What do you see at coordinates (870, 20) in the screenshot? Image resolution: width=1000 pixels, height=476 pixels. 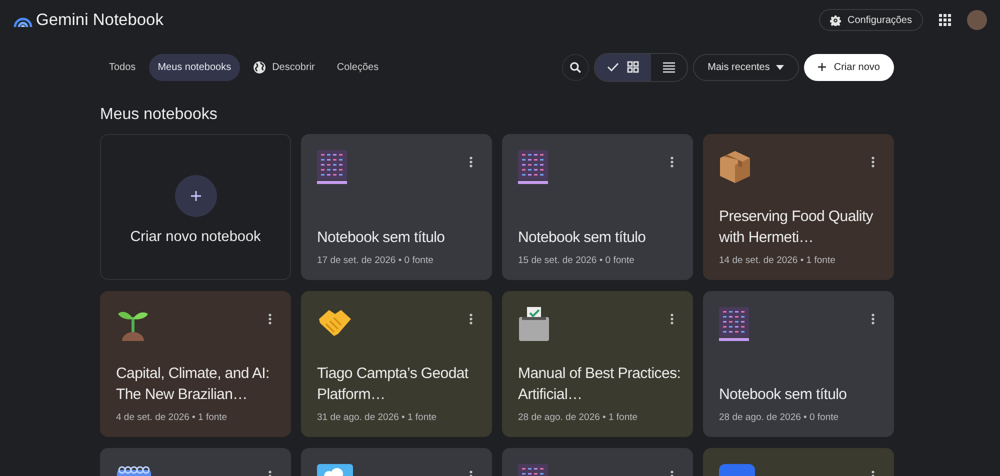 I see `settings-button: Configurações` at bounding box center [870, 20].